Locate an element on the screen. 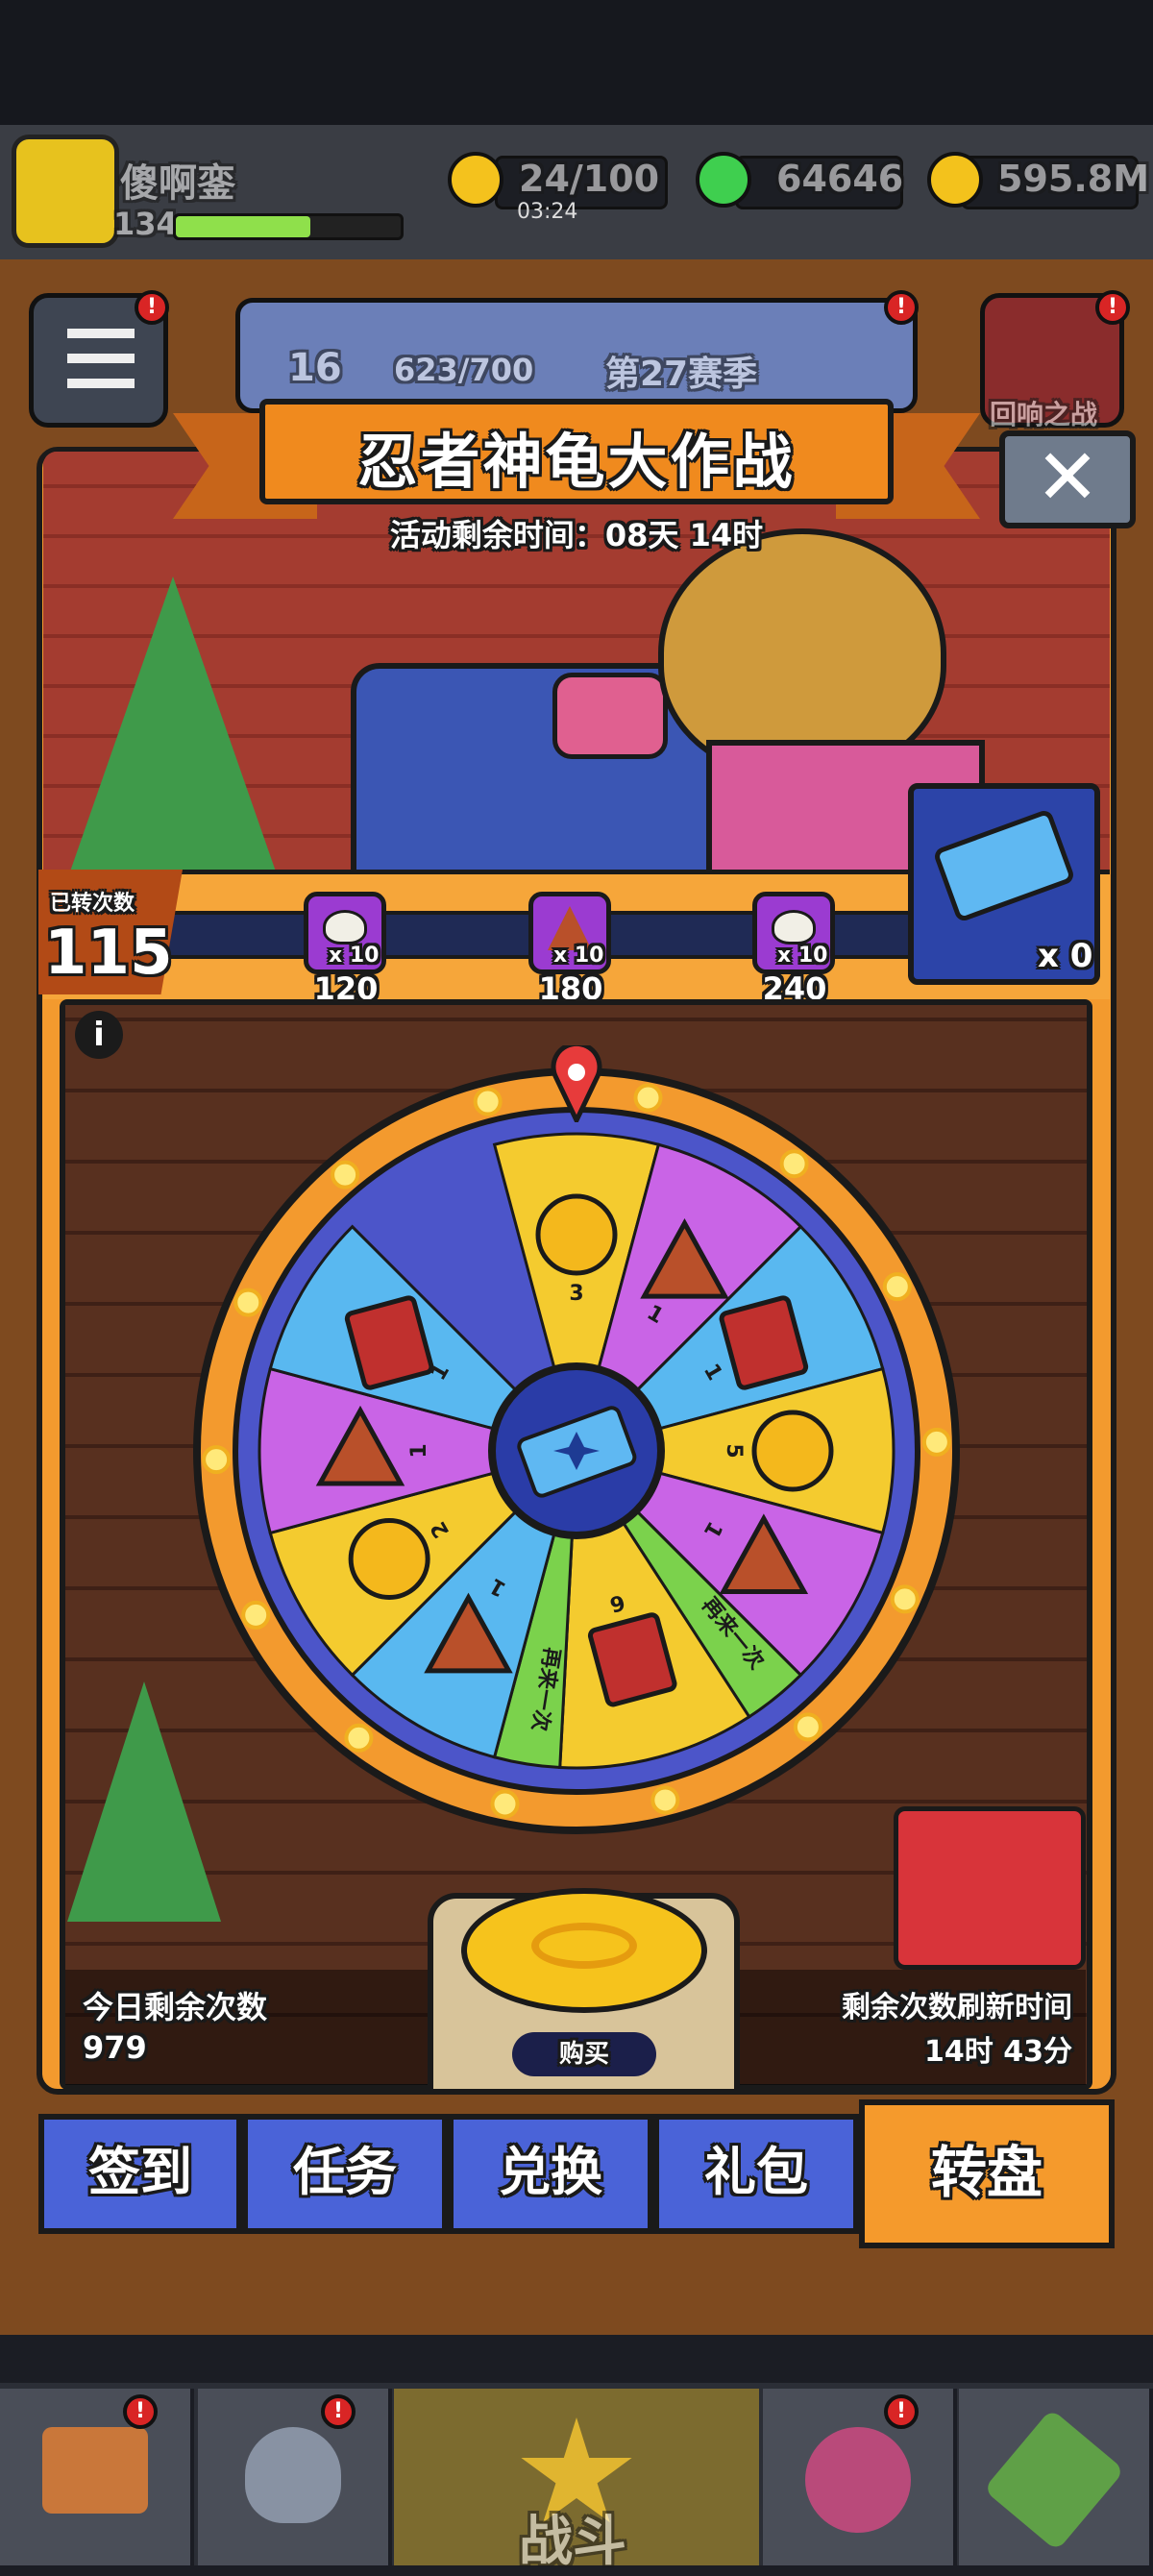  tab-exchange: 兑换 is located at coordinates (550, 2174).